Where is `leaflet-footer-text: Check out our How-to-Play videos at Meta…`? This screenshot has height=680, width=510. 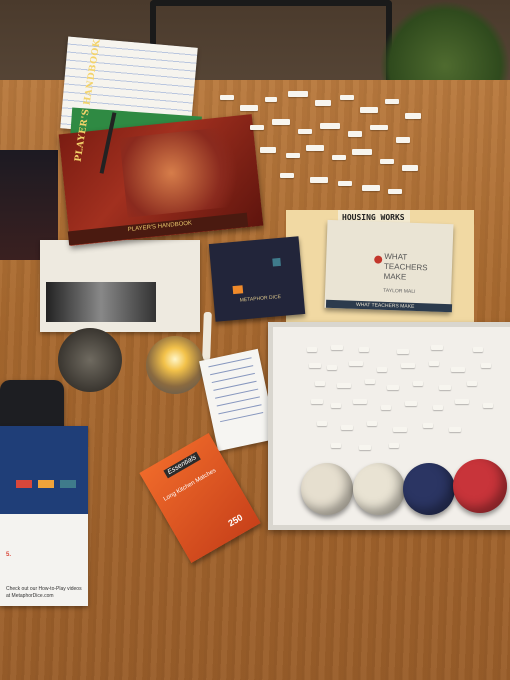 leaflet-footer-text: Check out our How-to-Play videos at Meta… is located at coordinates (44, 592).